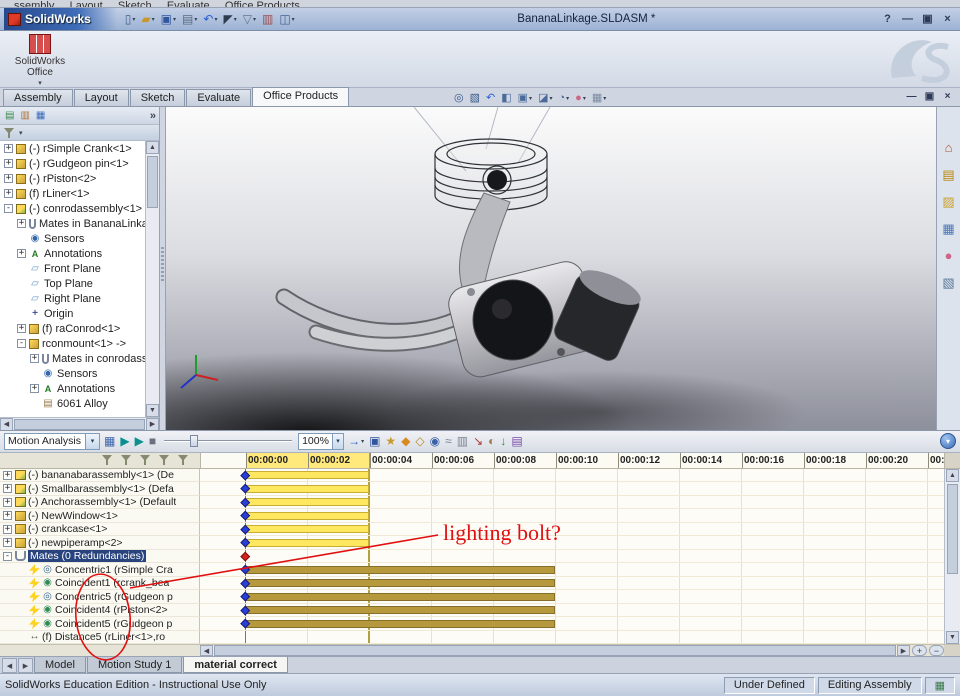 Image resolution: width=960 pixels, height=696 pixels. I want to click on display-style-icon: ◪ ▾, so click(545, 98).